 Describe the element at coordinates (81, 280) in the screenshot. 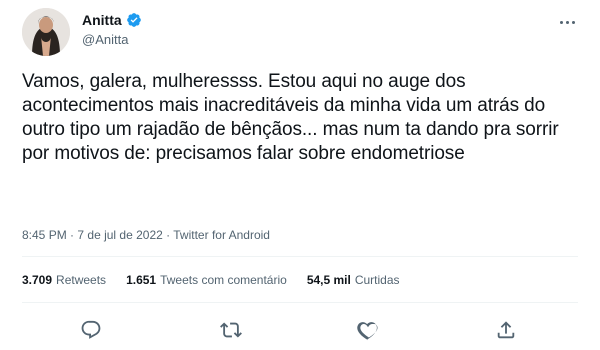

I see `retweets-label: Retweets` at that location.